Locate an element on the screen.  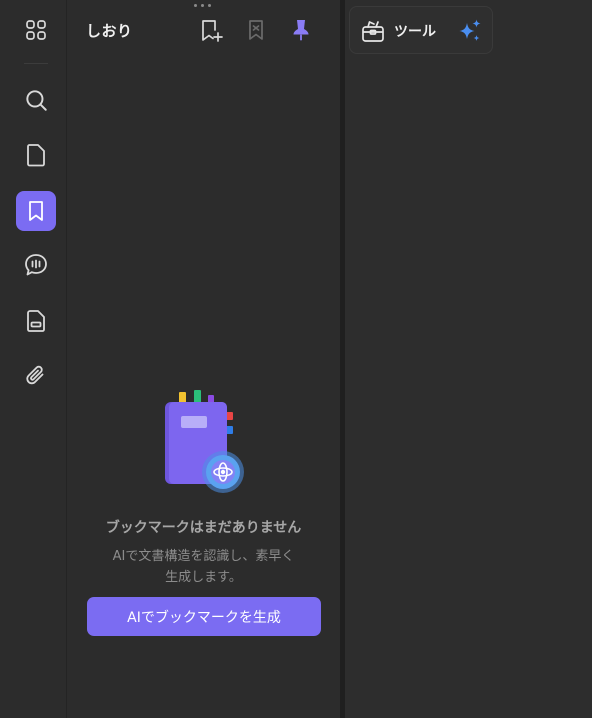
add-bookmark-icon is located at coordinates (212, 31).